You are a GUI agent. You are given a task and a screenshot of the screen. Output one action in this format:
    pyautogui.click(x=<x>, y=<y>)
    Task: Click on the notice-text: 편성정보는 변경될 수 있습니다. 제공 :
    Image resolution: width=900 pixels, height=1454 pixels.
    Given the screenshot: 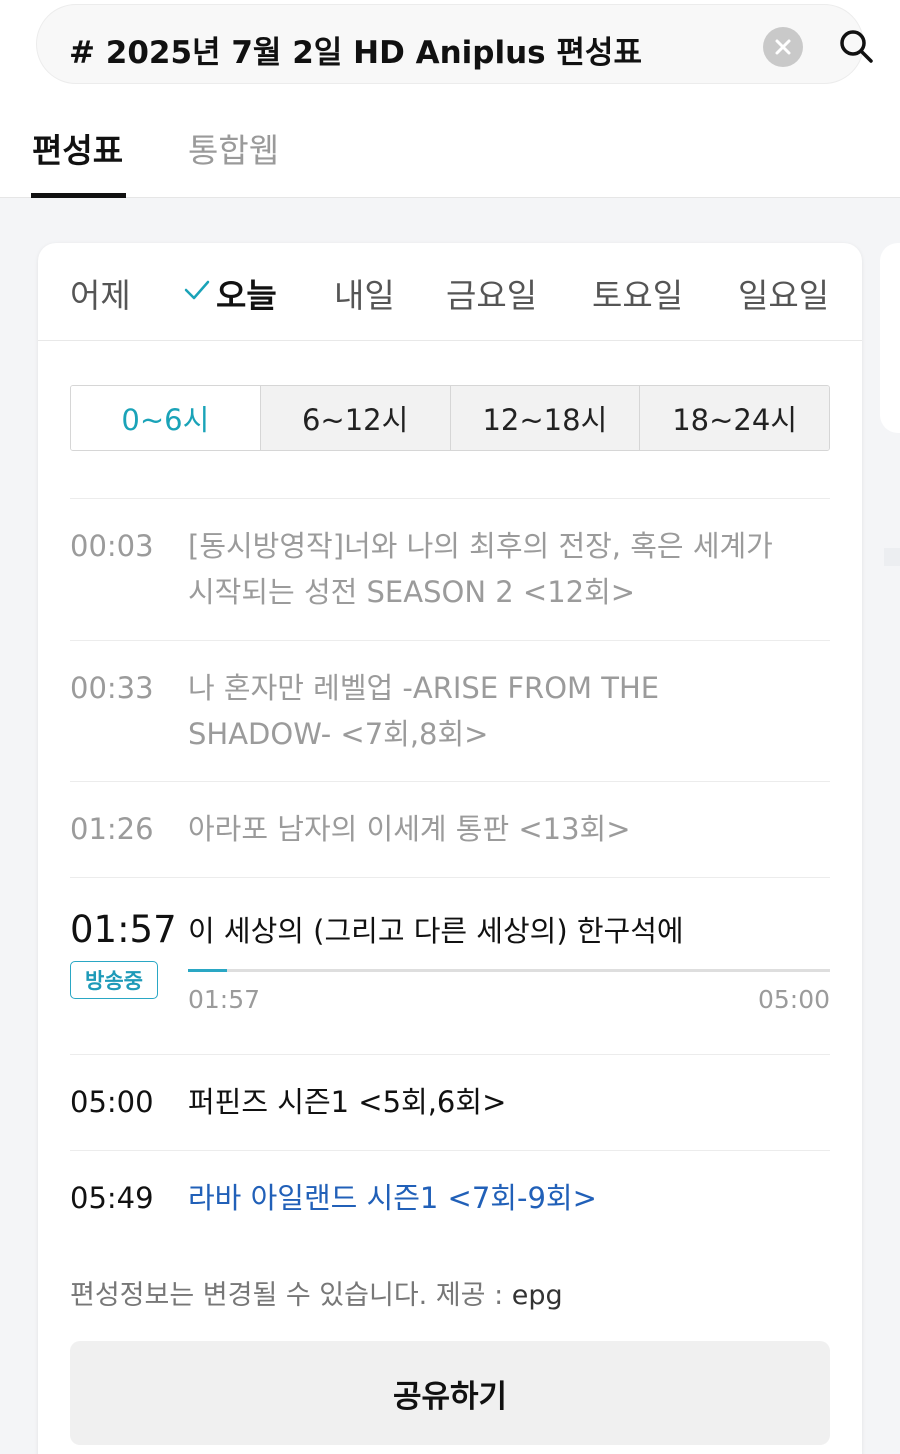 What is the action you would take?
    pyautogui.click(x=291, y=1295)
    